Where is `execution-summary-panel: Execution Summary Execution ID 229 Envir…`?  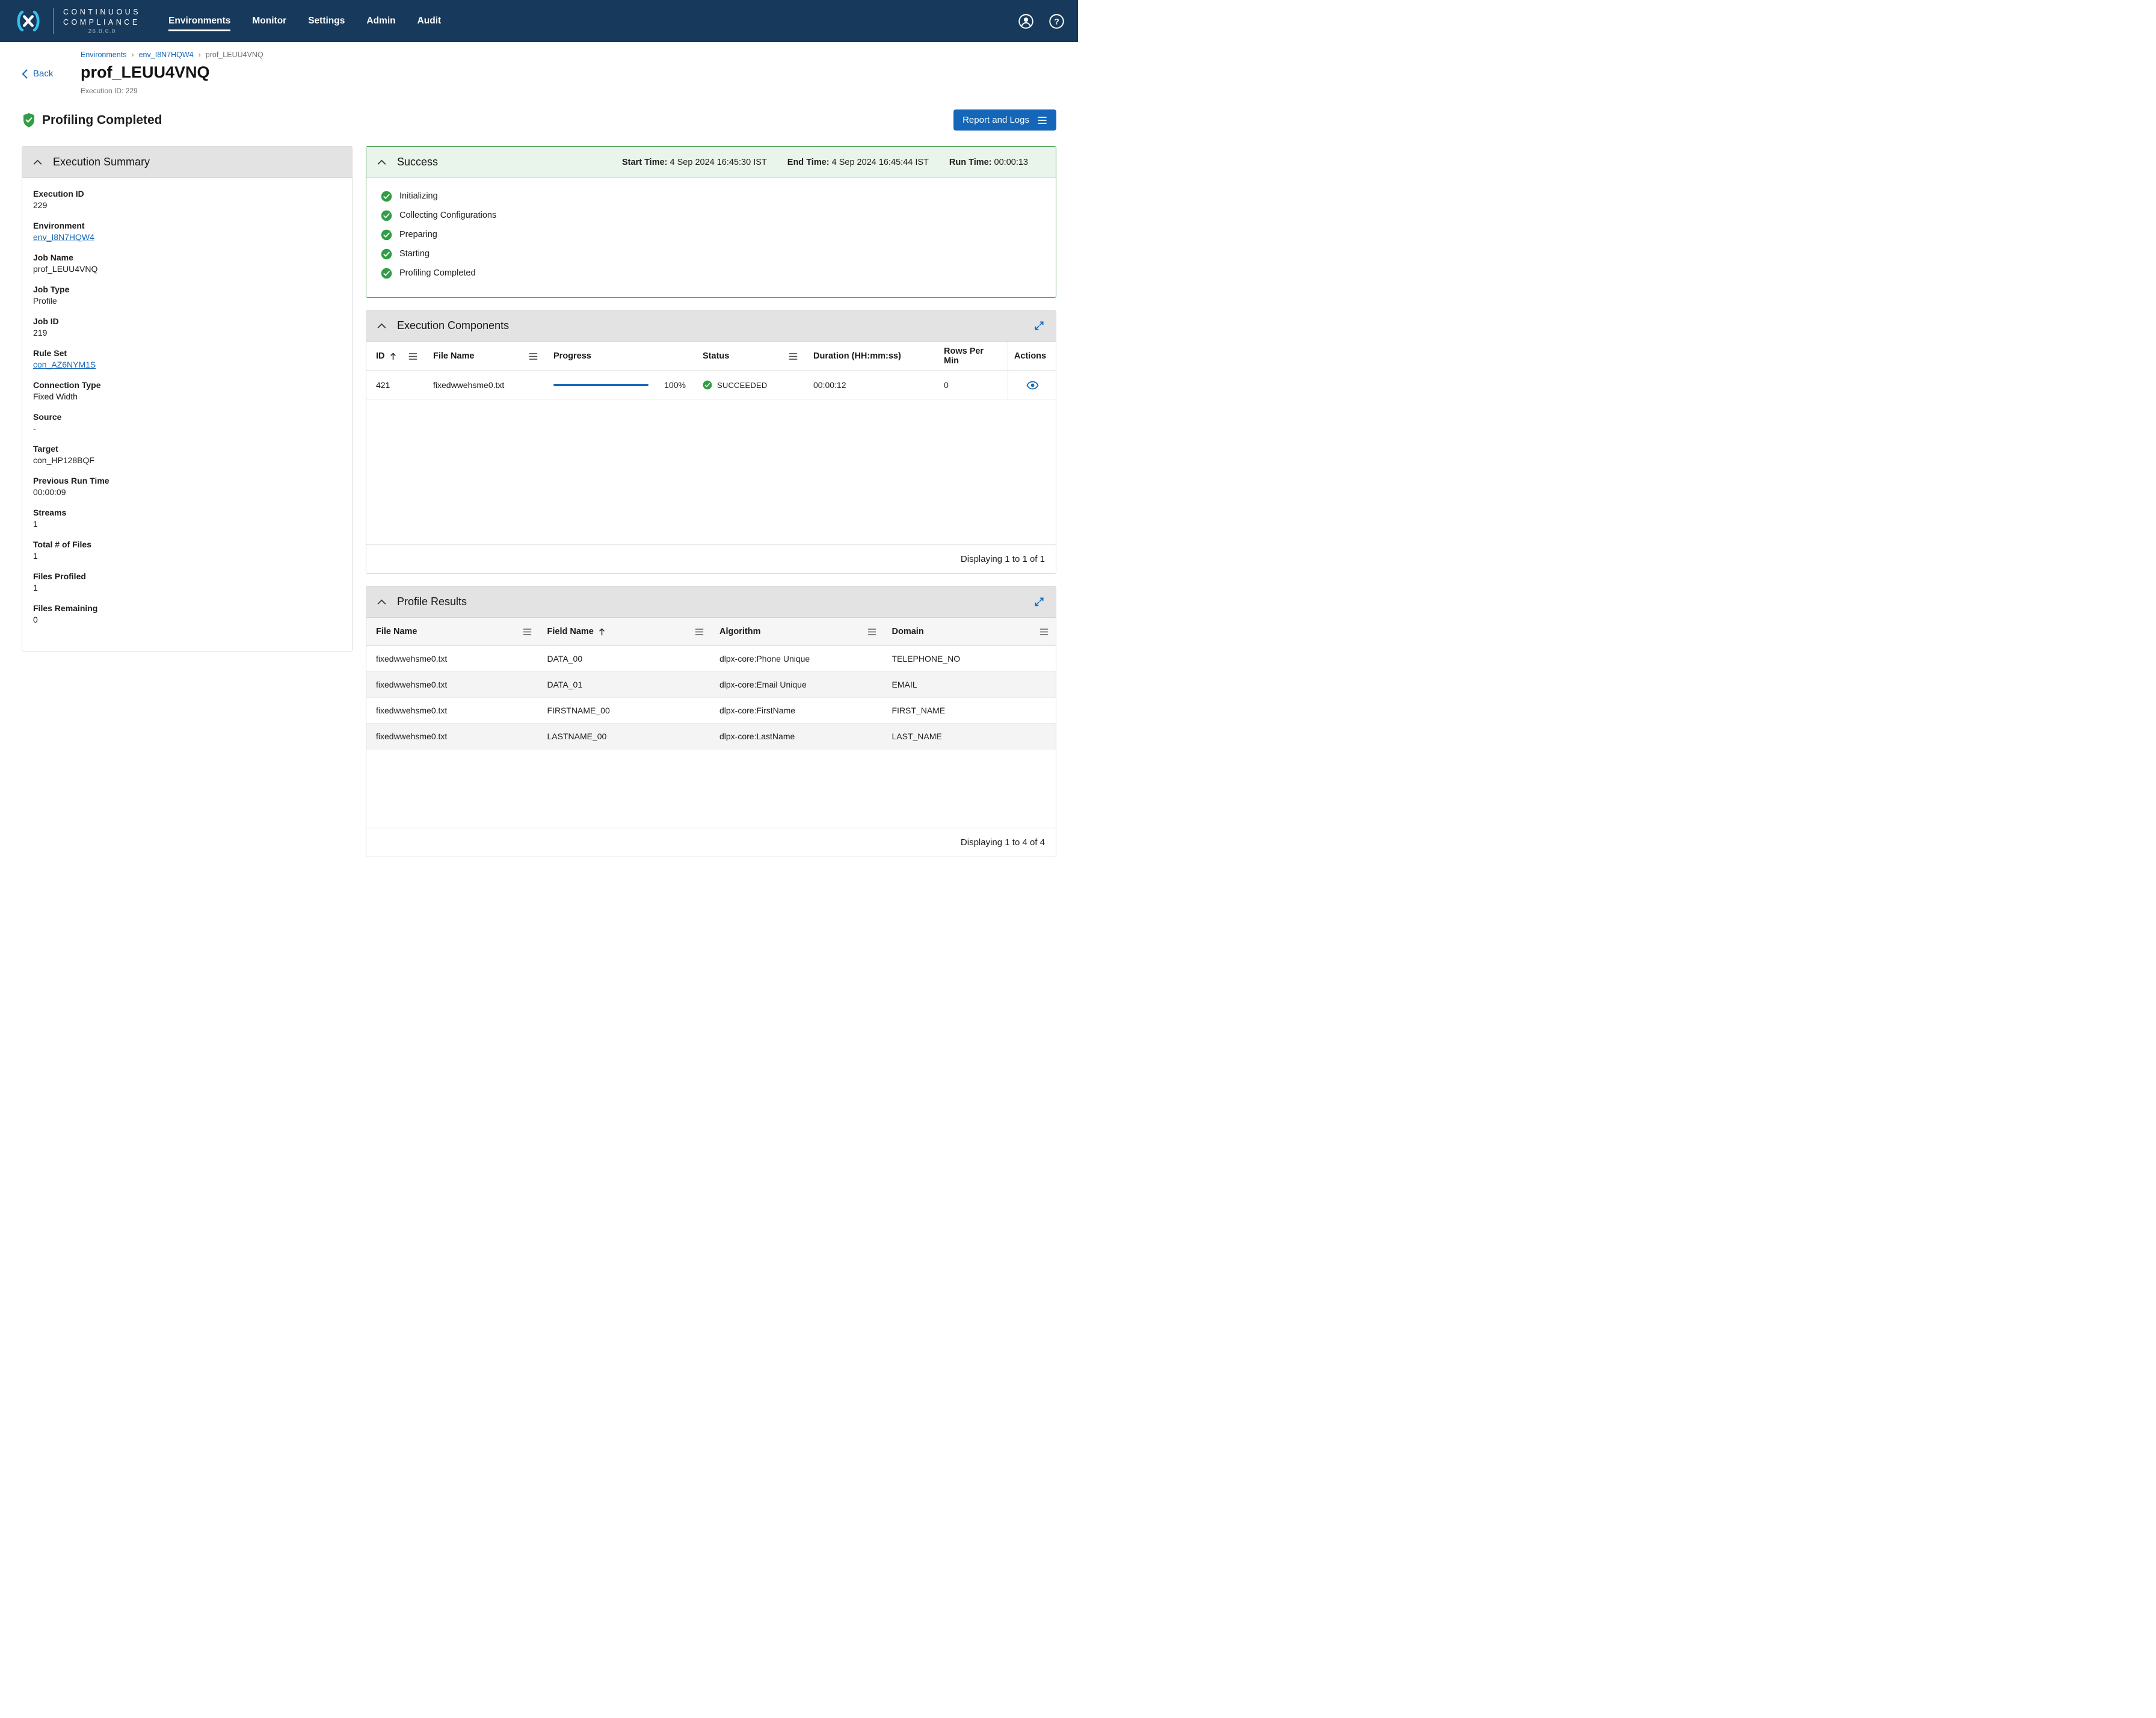 execution-summary-panel: Execution Summary Execution ID 229 Envir… is located at coordinates (188, 398).